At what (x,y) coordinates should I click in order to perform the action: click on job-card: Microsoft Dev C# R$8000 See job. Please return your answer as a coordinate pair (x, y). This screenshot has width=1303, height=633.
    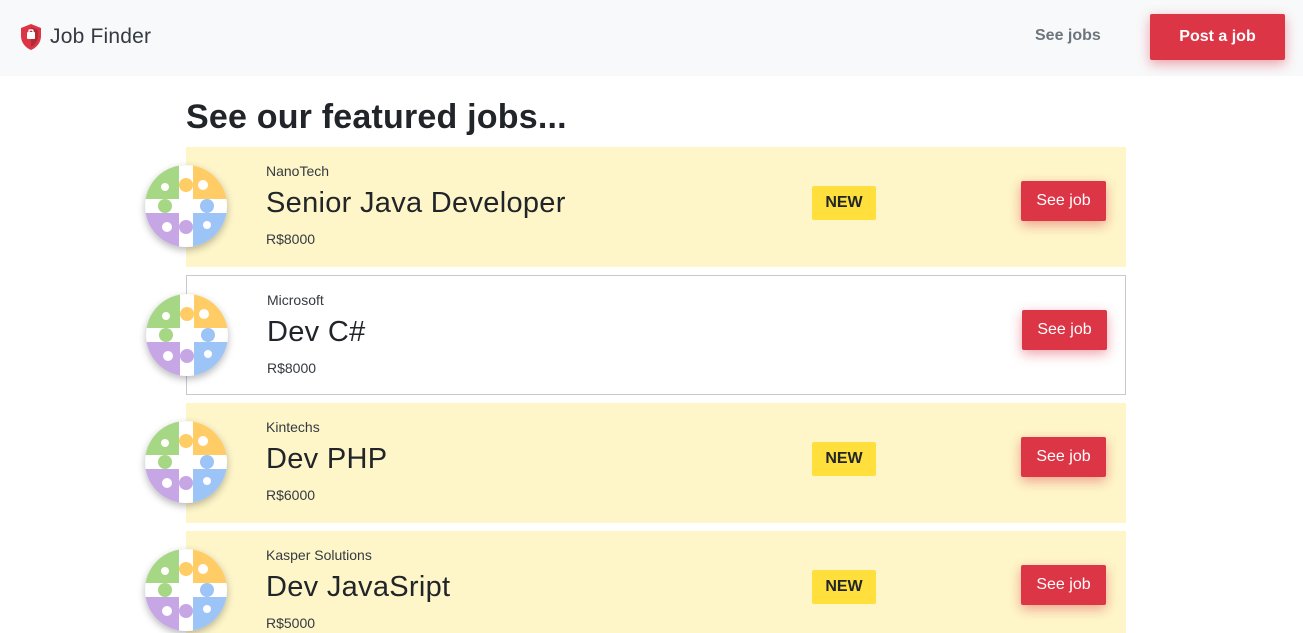
    Looking at the image, I should click on (636, 335).